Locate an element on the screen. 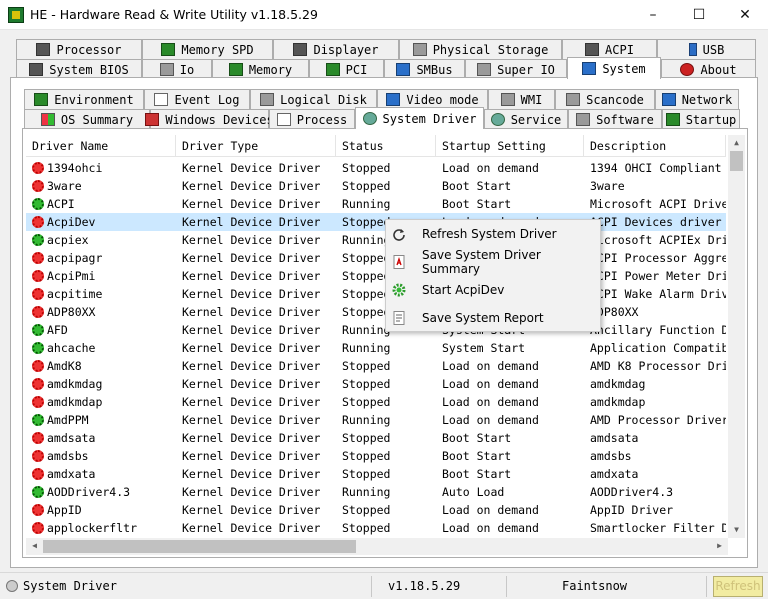  tab-usb: USB is located at coordinates (706, 49).